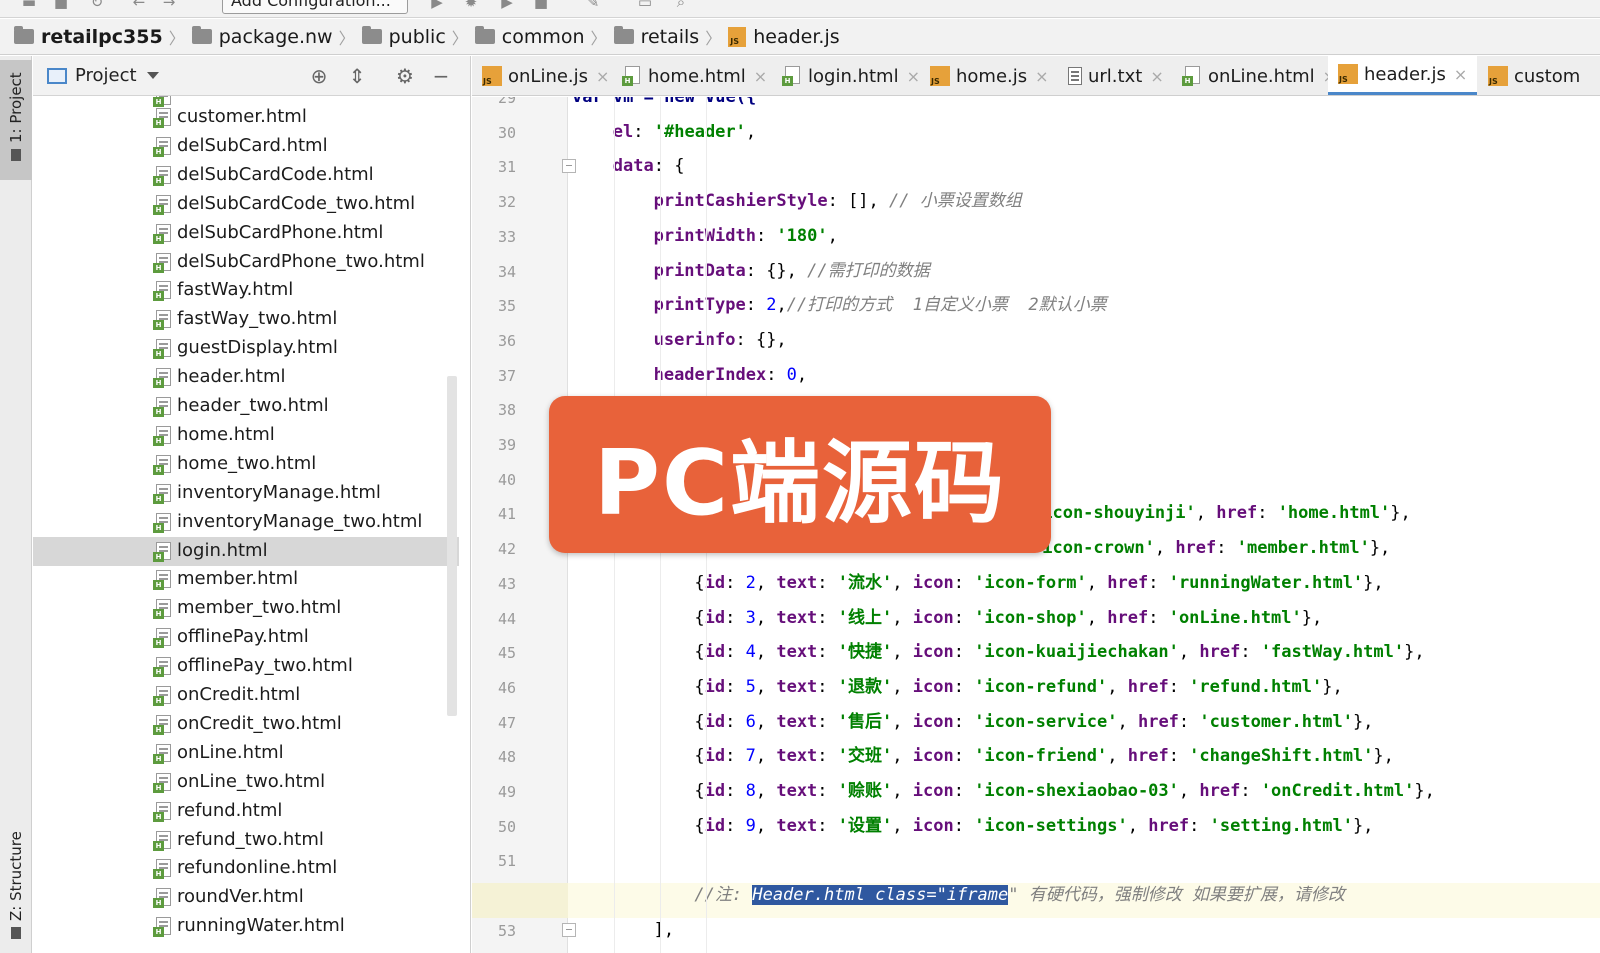  Describe the element at coordinates (246, 117) in the screenshot. I see `file-tree-item: Hcustomer.html` at that location.